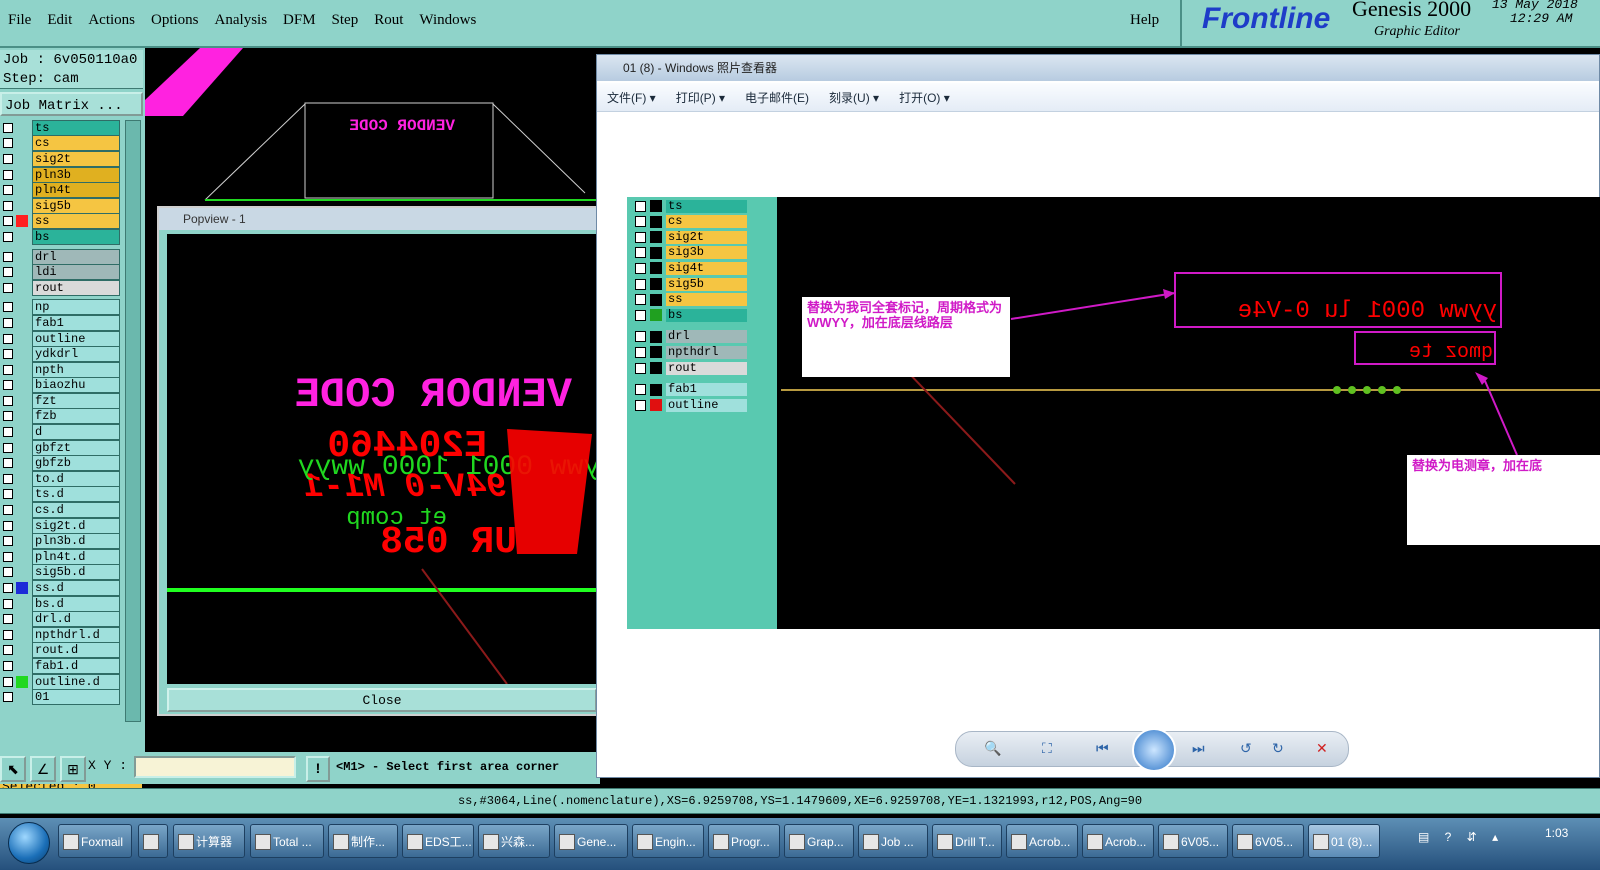  I want to click on zoom-icon: 🔍, so click(992, 748).